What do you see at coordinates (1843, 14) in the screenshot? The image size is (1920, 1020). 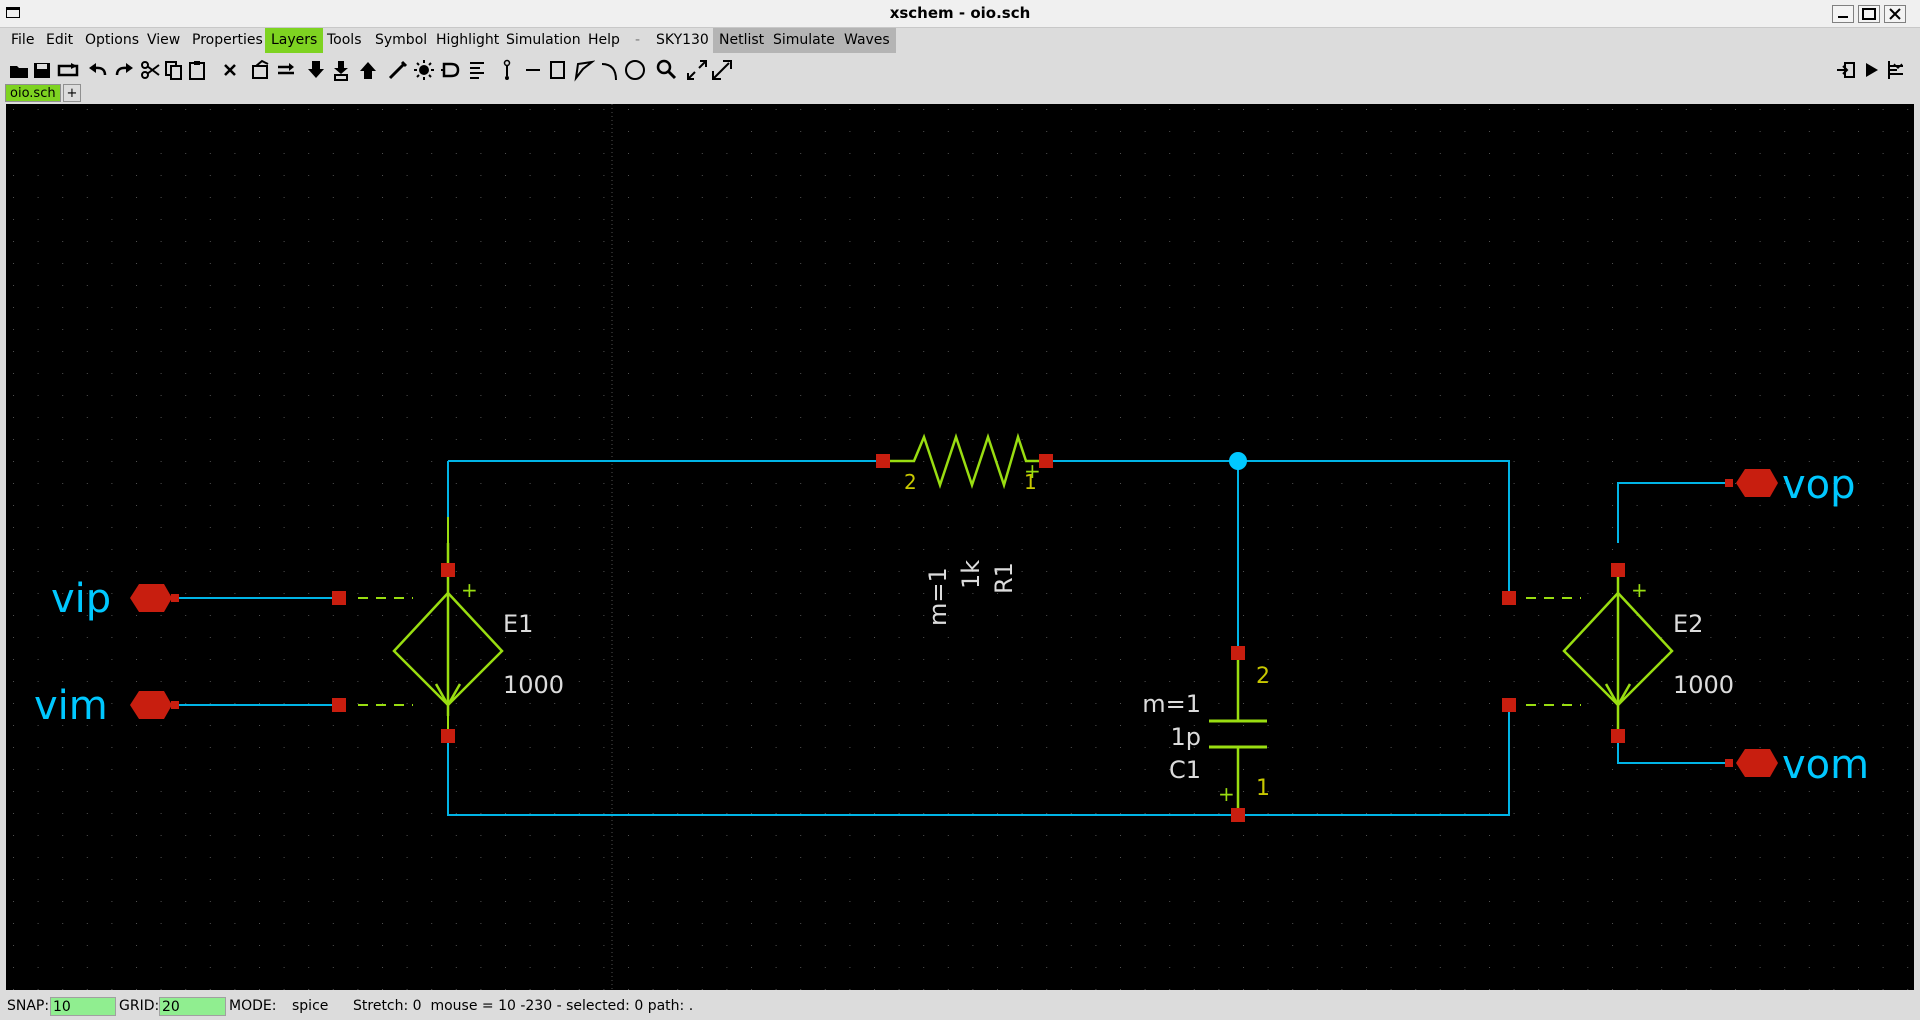 I see `minimize-button` at bounding box center [1843, 14].